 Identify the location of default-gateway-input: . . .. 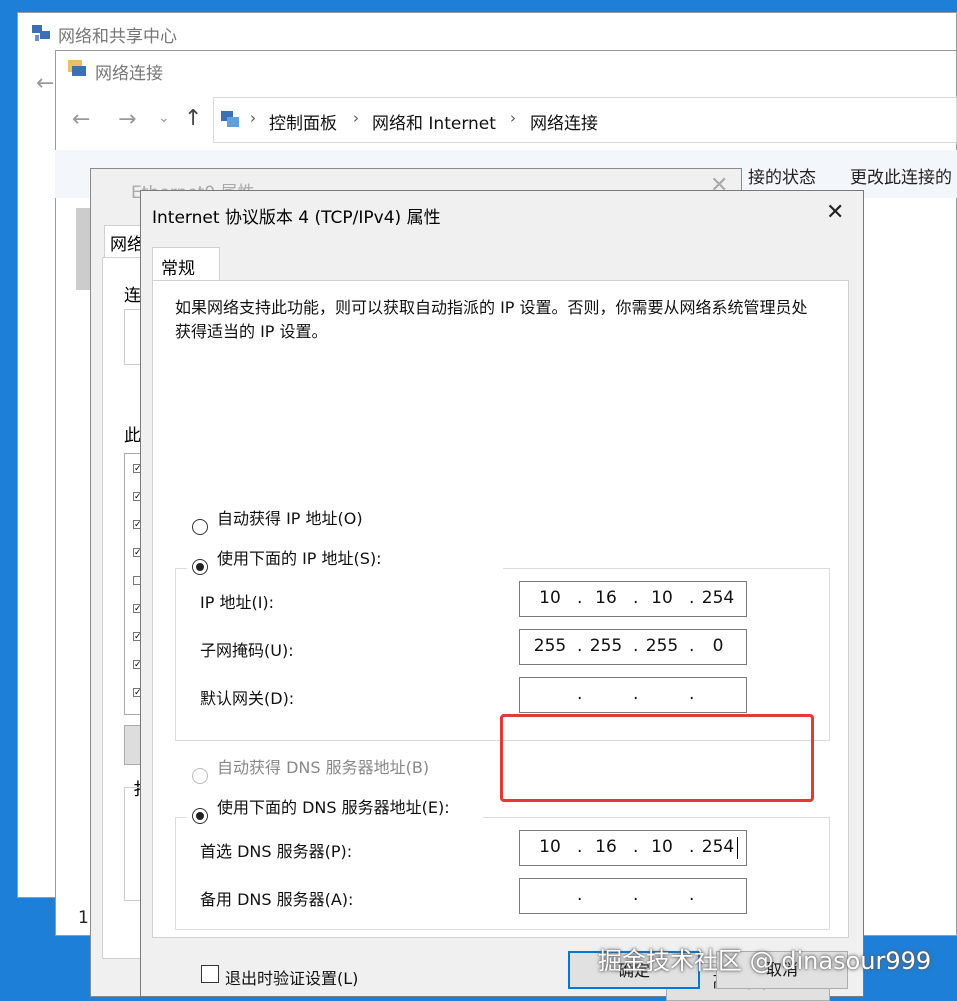
(633, 695).